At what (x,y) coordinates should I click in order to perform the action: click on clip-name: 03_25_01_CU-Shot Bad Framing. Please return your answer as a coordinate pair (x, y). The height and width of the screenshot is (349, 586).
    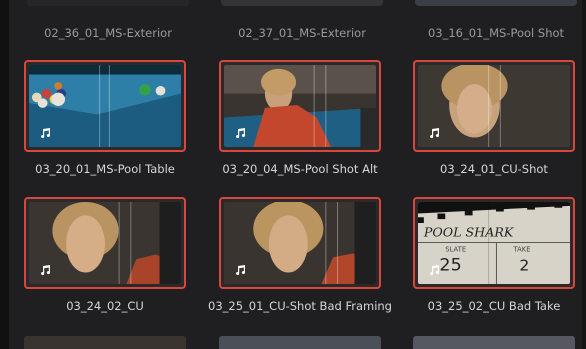
    Looking at the image, I should click on (300, 306).